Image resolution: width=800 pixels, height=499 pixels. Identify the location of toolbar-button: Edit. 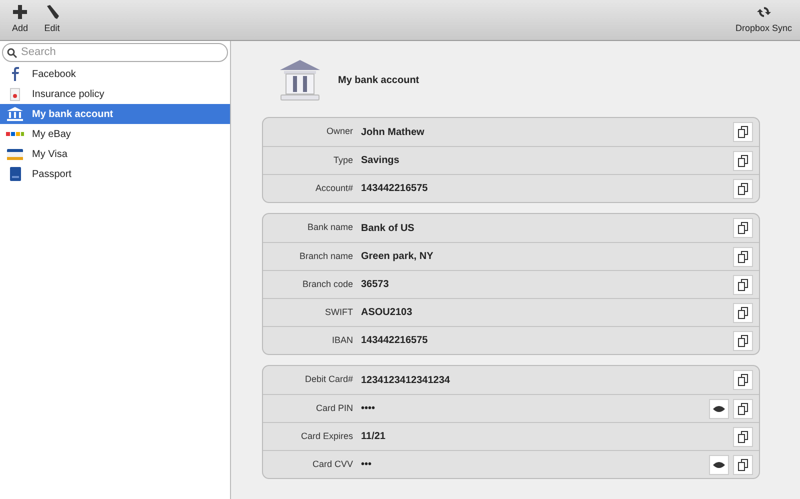
(52, 20).